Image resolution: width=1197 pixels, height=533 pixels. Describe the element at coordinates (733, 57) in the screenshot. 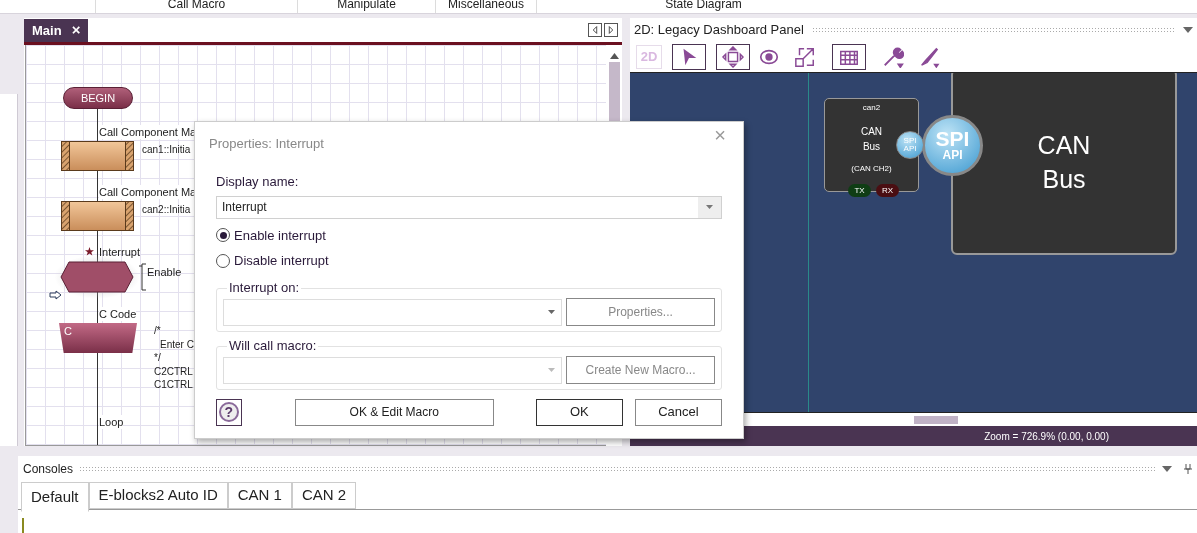

I see `move-icon` at that location.